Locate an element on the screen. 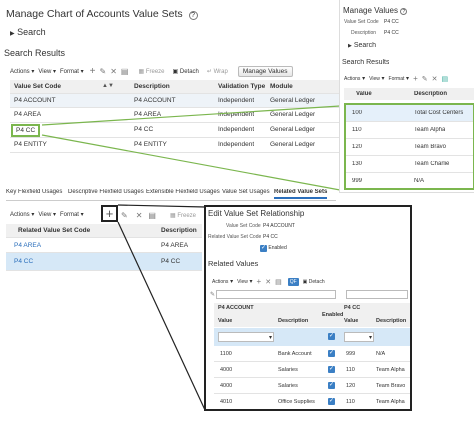 This screenshot has width=474, height=422. values-toolbar: Actions View Format + ✎ ✕ ▤ is located at coordinates (396, 78).